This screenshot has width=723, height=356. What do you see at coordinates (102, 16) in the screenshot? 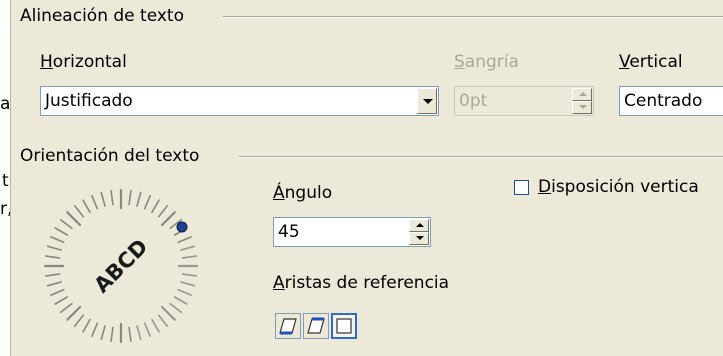
I see `text-alignment-heading: Alineación de texto` at bounding box center [102, 16].